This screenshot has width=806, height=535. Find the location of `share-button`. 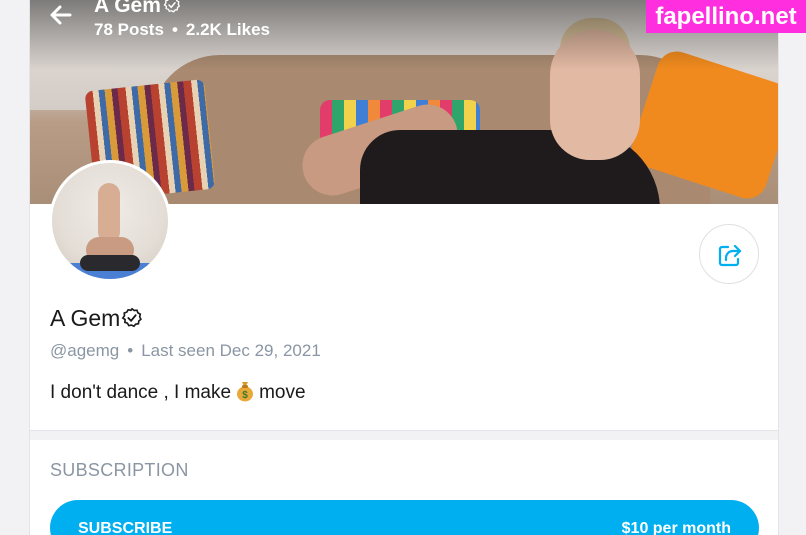

share-button is located at coordinates (729, 254).